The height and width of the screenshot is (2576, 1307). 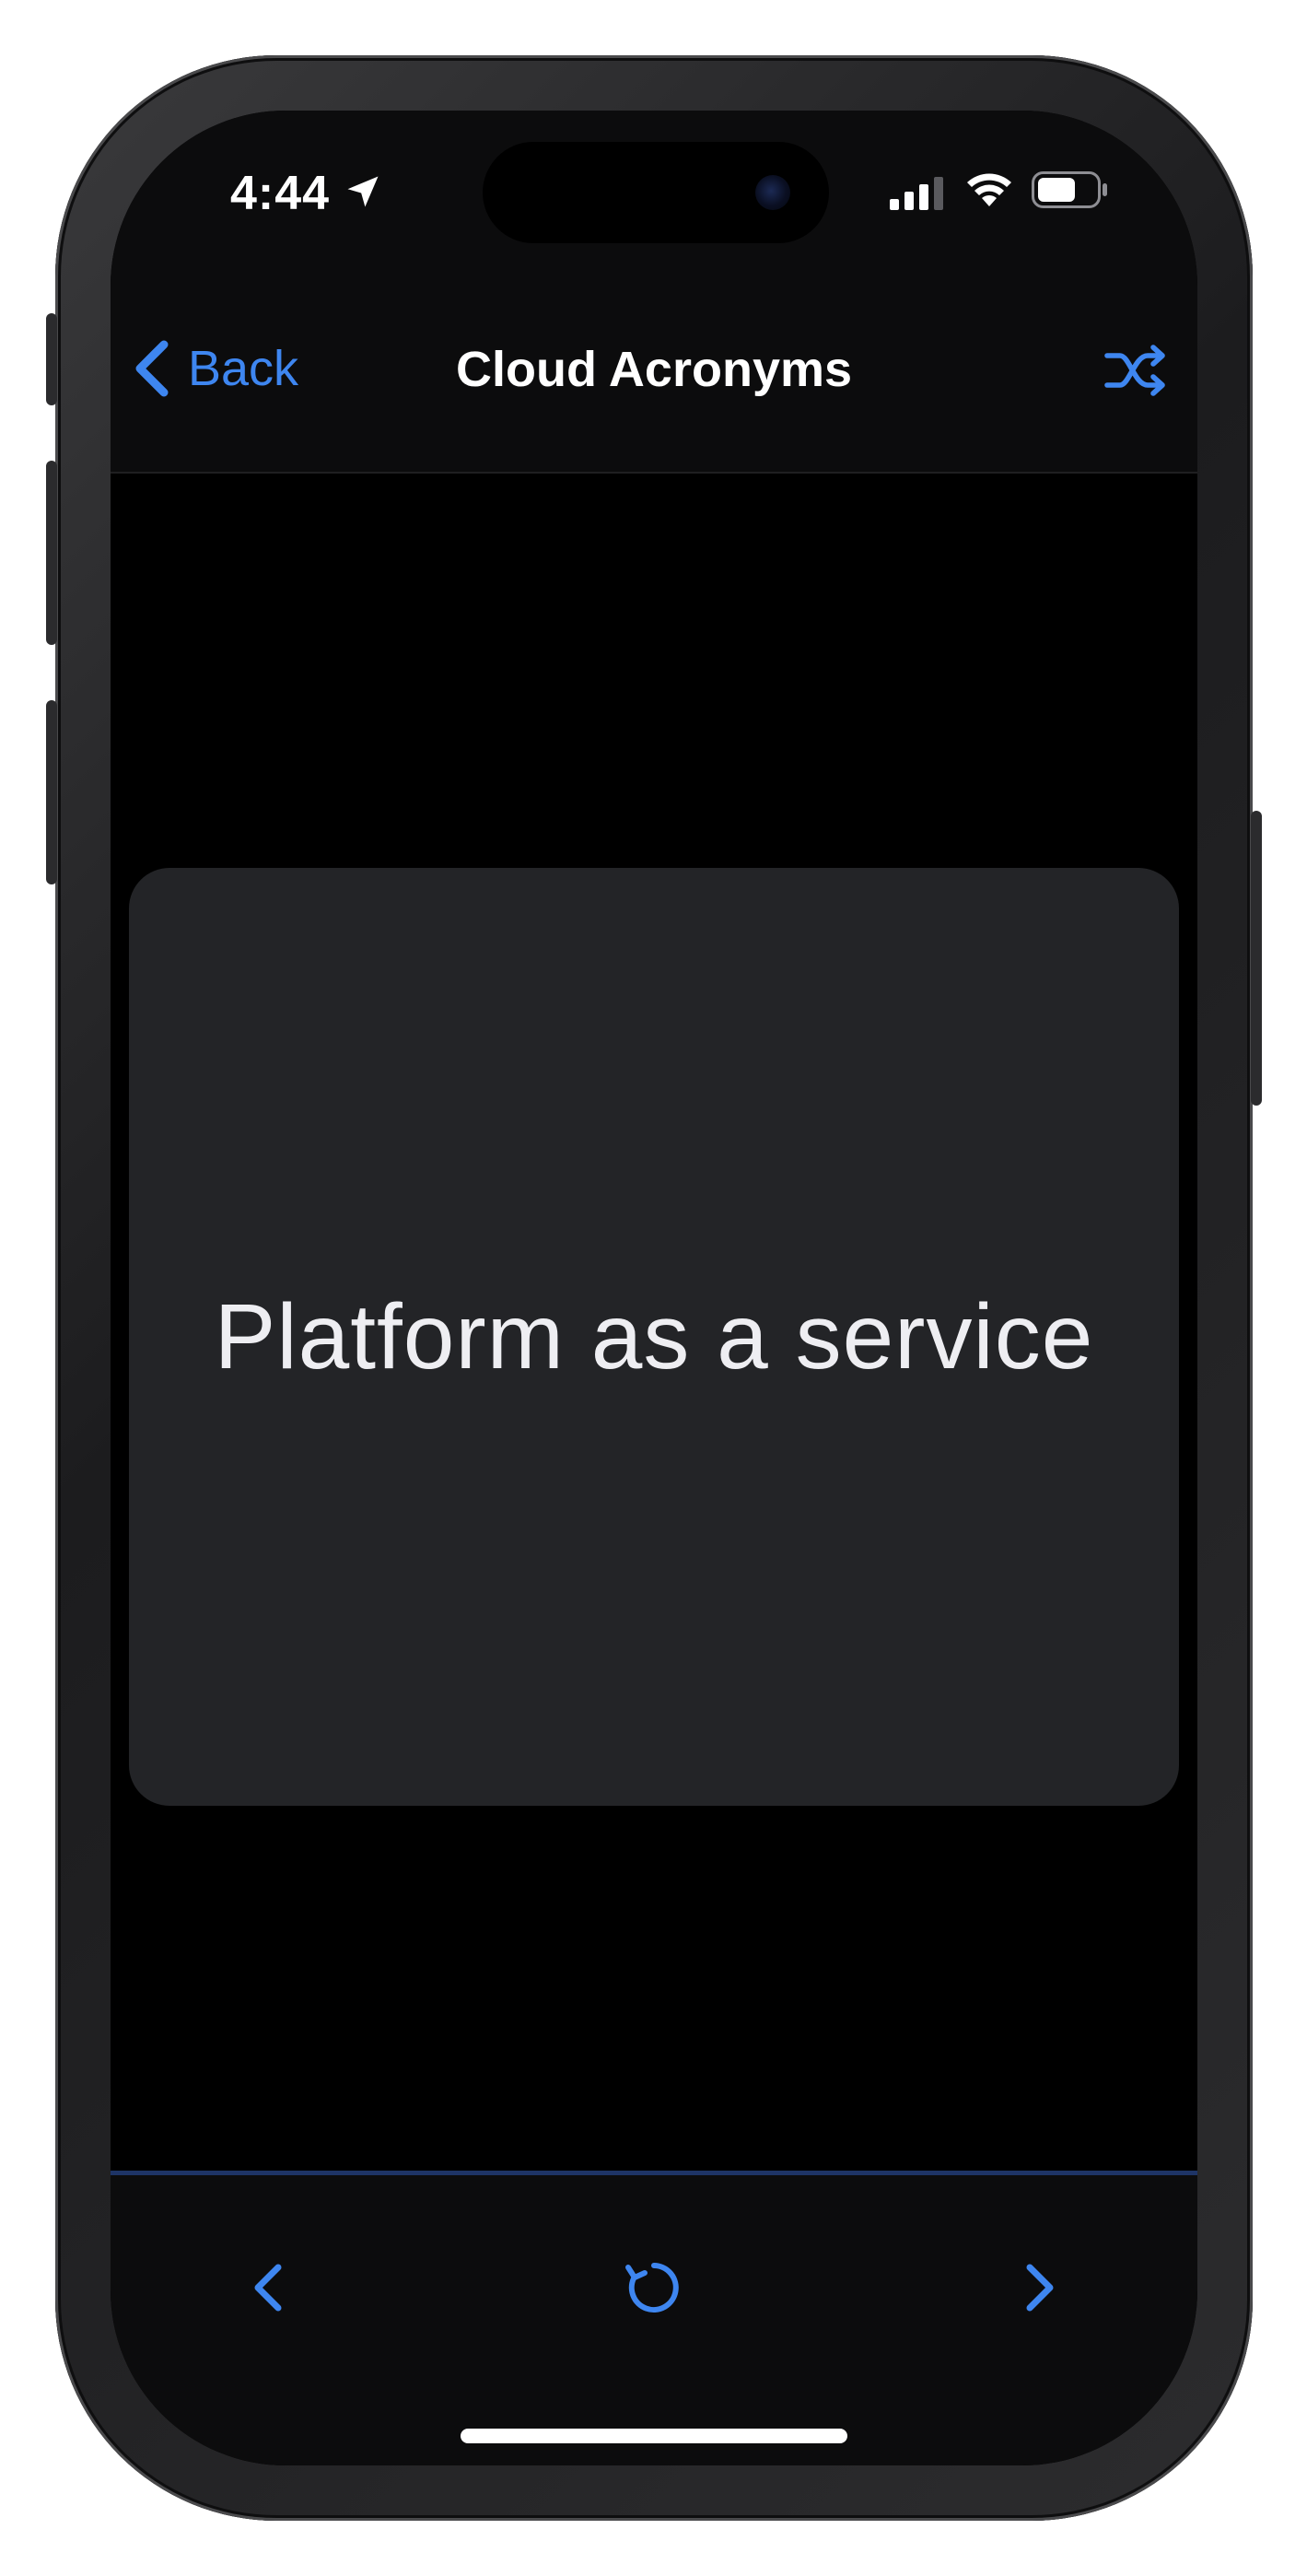 What do you see at coordinates (989, 189) in the screenshot?
I see `wifi-icon` at bounding box center [989, 189].